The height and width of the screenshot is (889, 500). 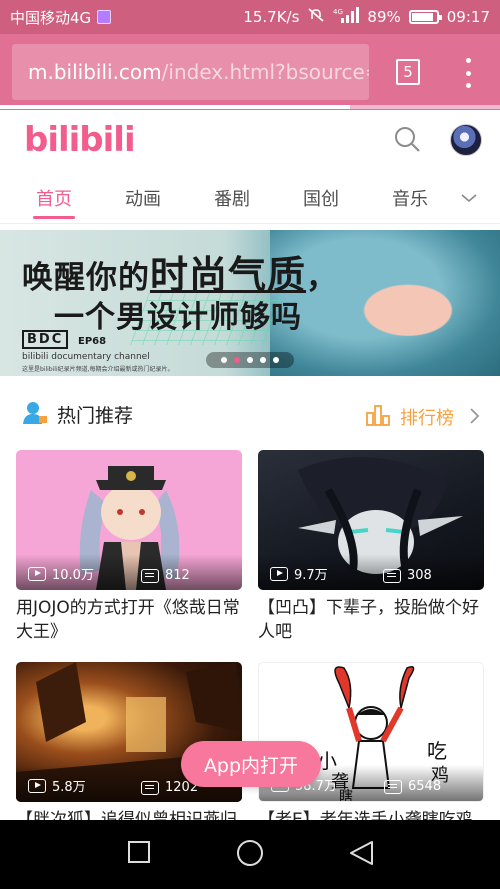 I want to click on view-count: 10.0万, so click(x=61, y=573).